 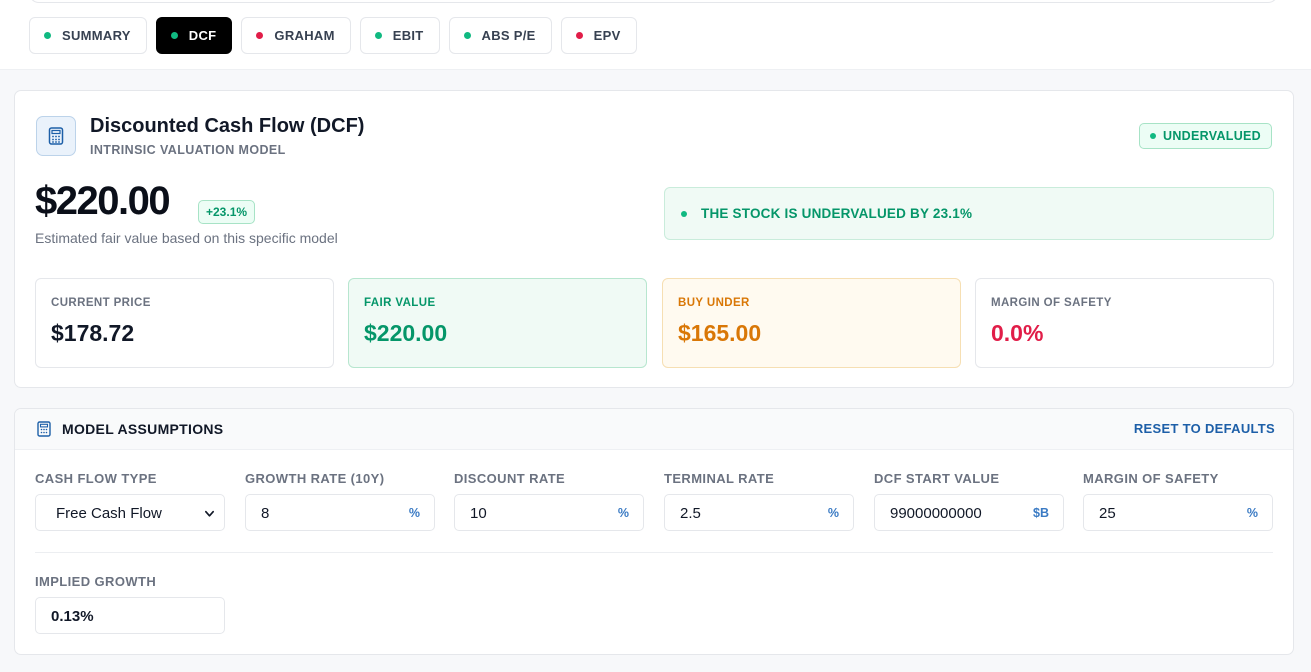 What do you see at coordinates (720, 333) in the screenshot?
I see `metric-value: $165.00` at bounding box center [720, 333].